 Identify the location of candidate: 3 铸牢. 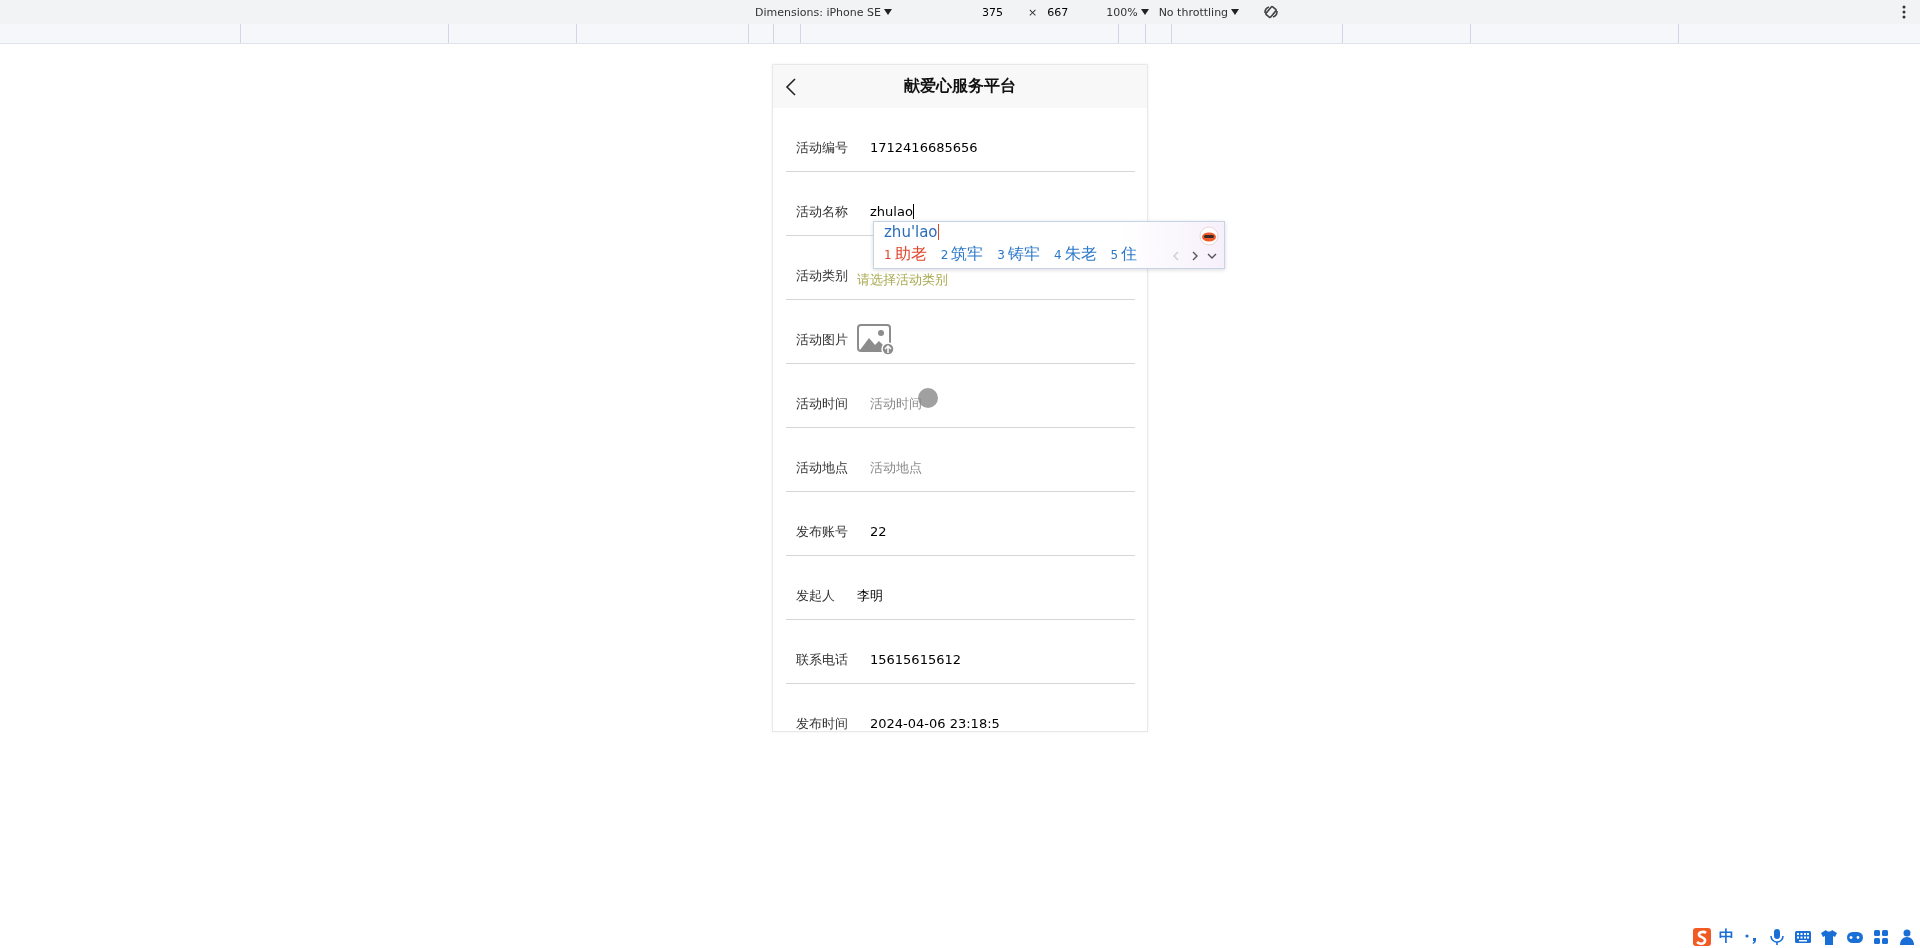
(1018, 254).